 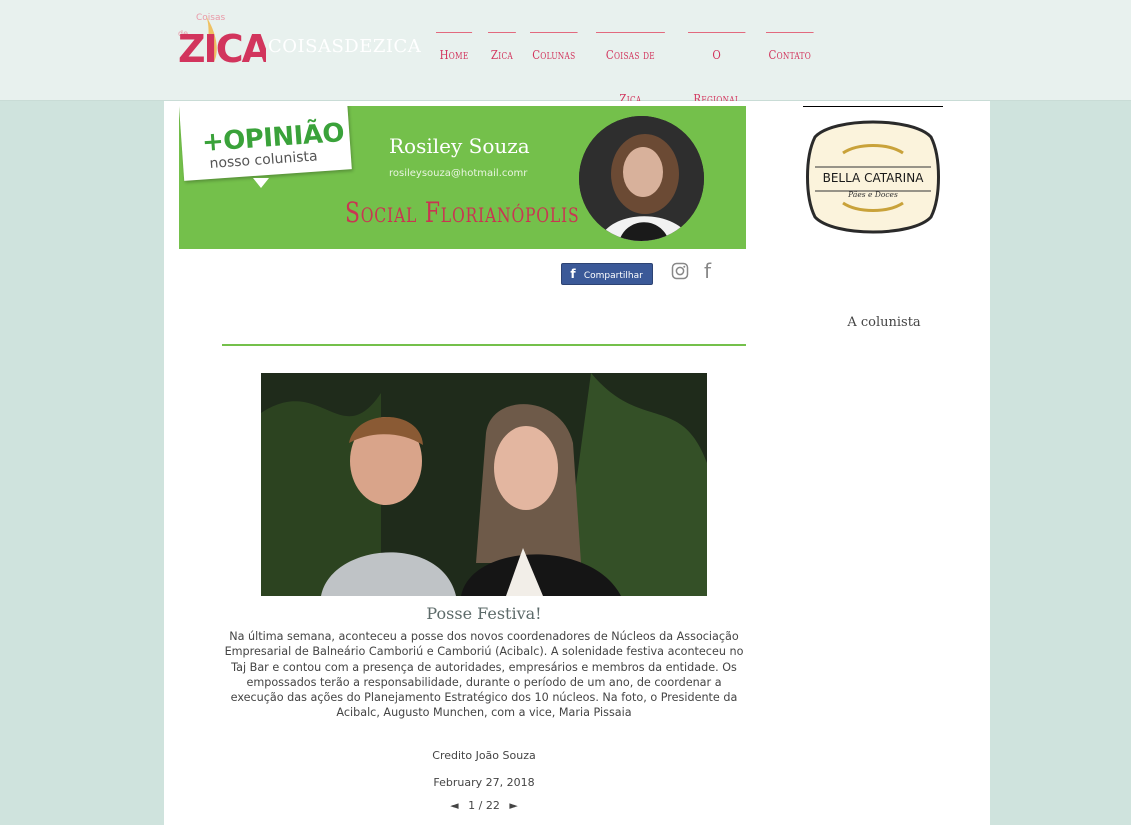 What do you see at coordinates (573, 274) in the screenshot?
I see `facebook-share-icon: f` at bounding box center [573, 274].